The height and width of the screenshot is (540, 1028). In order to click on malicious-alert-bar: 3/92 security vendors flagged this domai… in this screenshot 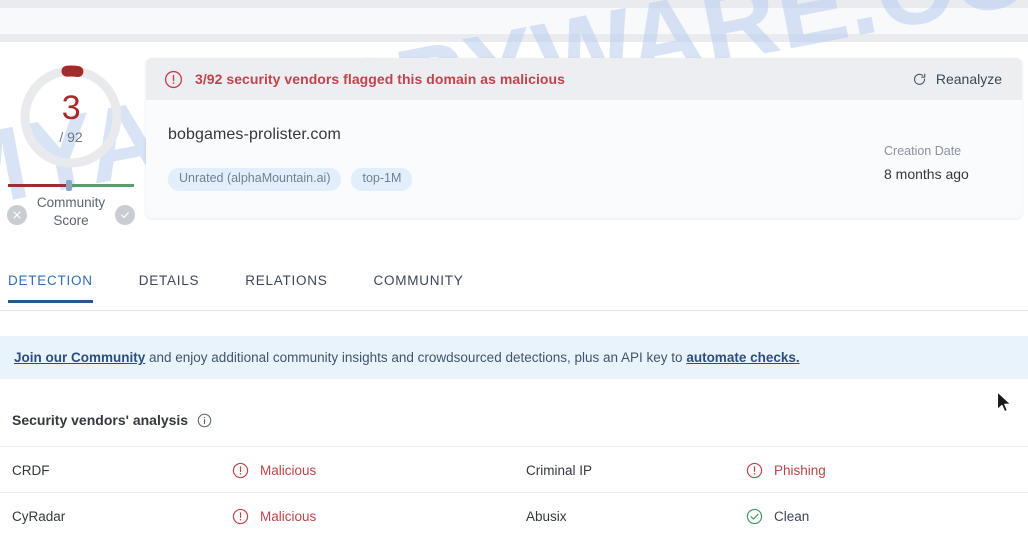, I will do `click(584, 79)`.